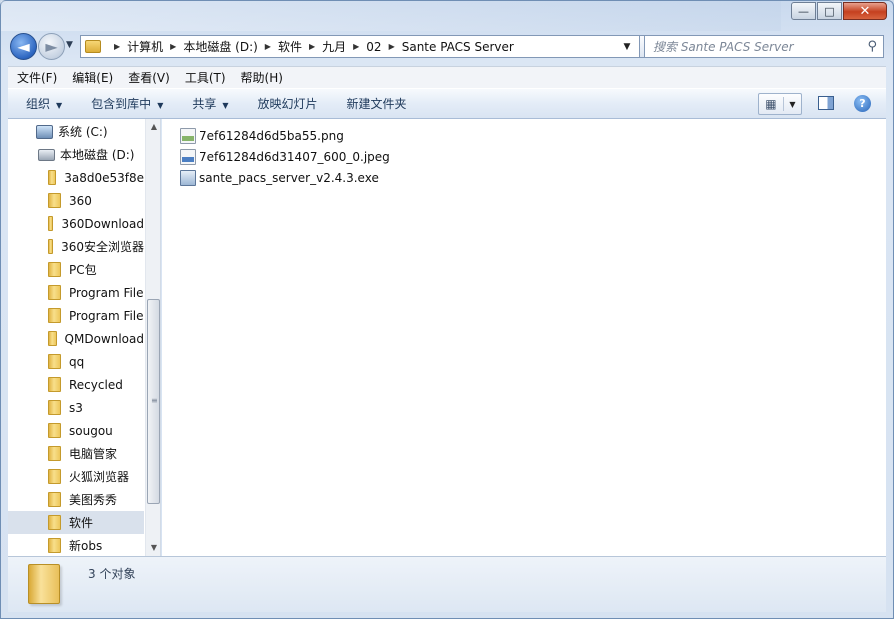 The height and width of the screenshot is (619, 894). Describe the element at coordinates (627, 46) in the screenshot. I see `address-history-dropdown-icon: ▼` at that location.